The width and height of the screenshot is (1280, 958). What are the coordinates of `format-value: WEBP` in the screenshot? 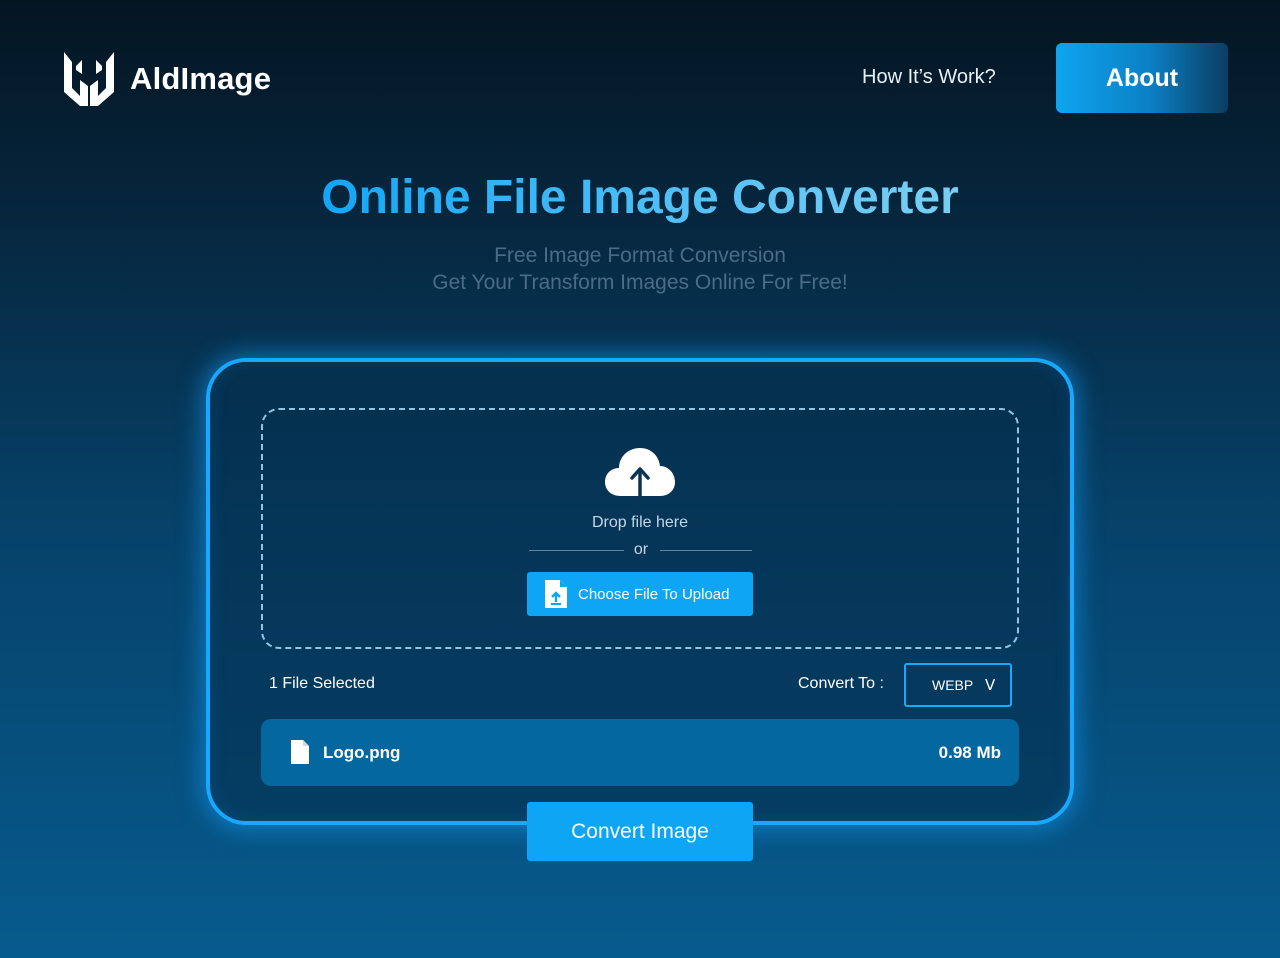 It's located at (953, 685).